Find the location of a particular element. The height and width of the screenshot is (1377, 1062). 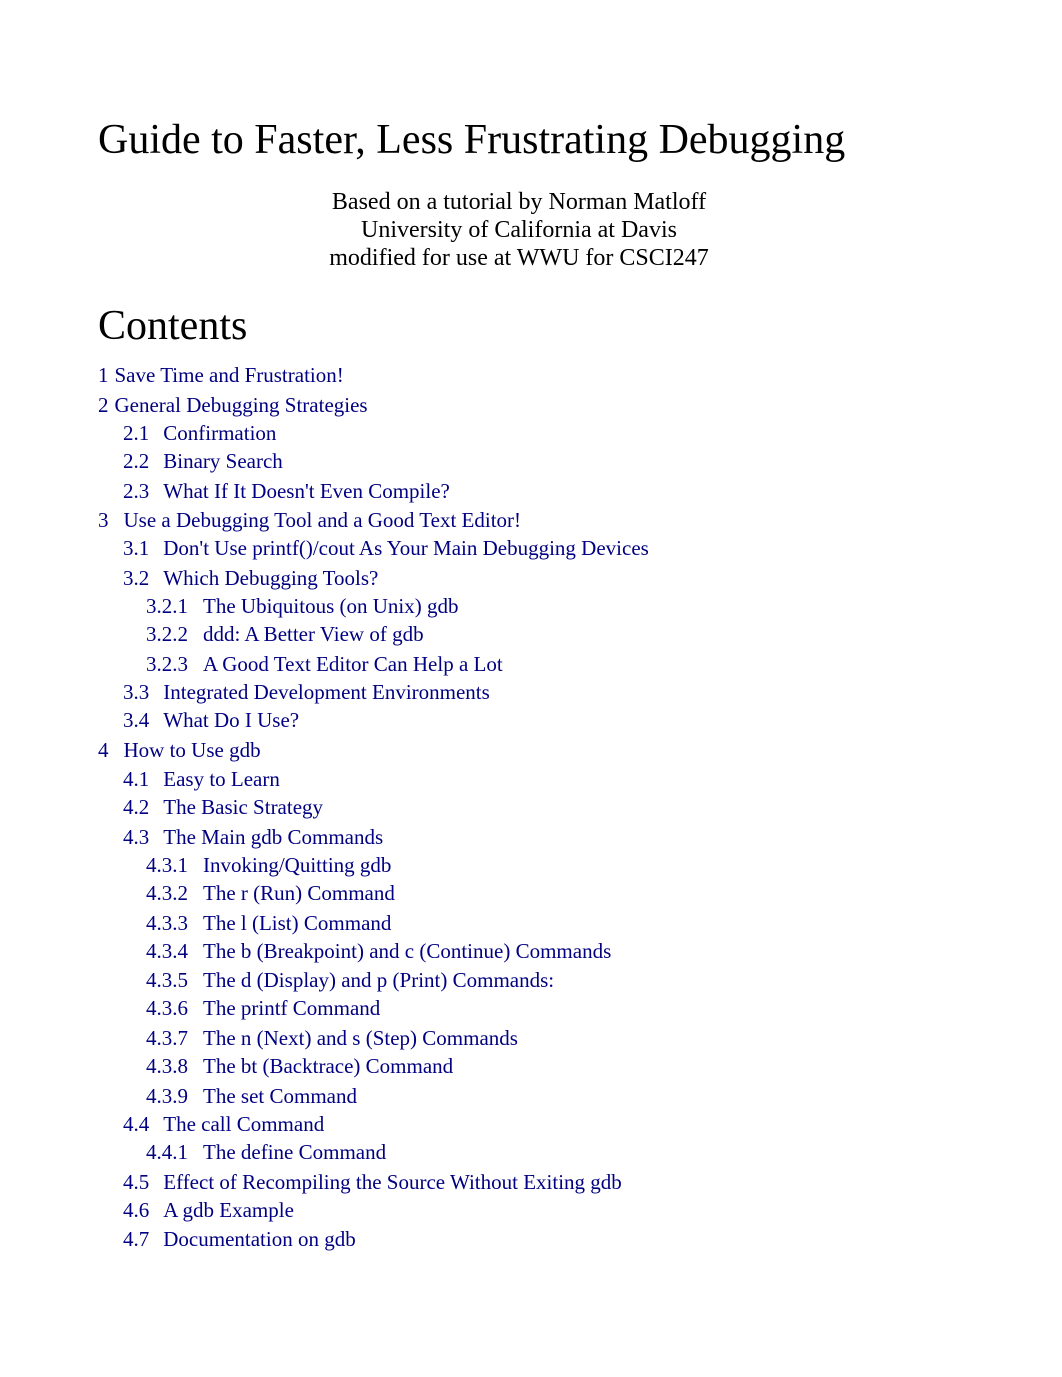

toc-number: 4.3.8 is located at coordinates (167, 1066).